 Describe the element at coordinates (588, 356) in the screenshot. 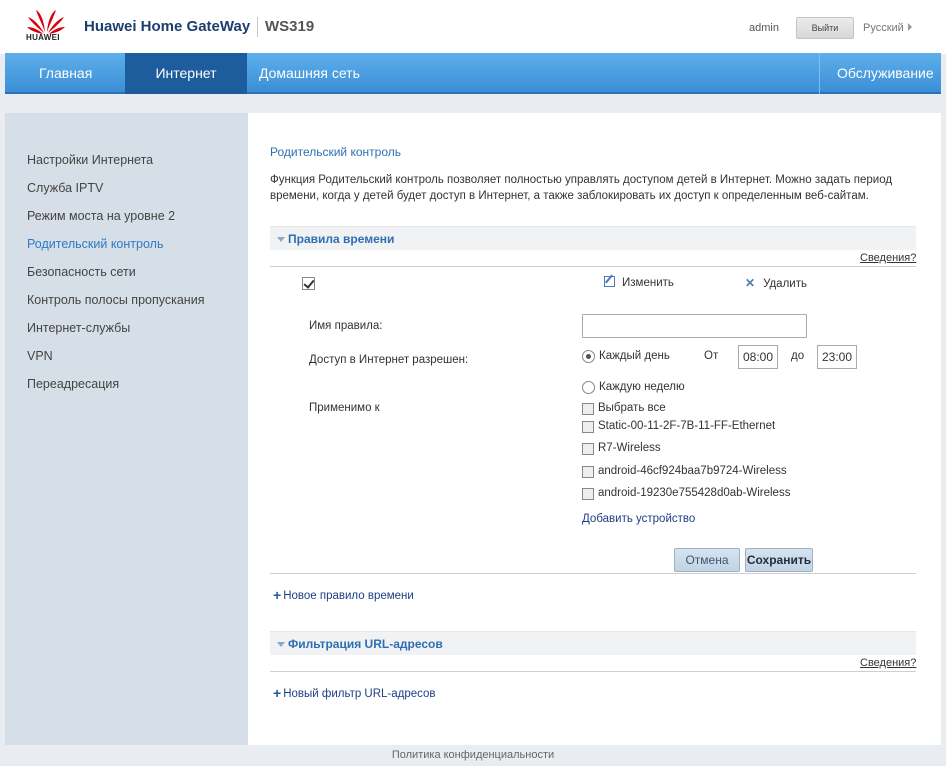

I see `every-day-radio` at that location.